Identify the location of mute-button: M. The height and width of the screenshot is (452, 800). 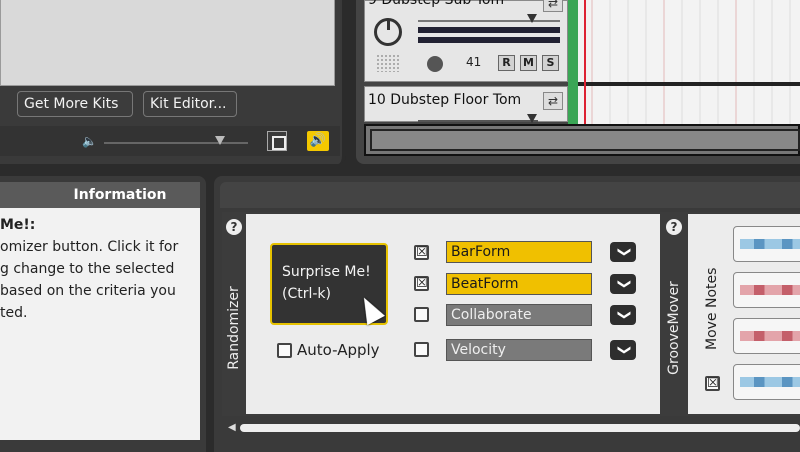
(528, 63).